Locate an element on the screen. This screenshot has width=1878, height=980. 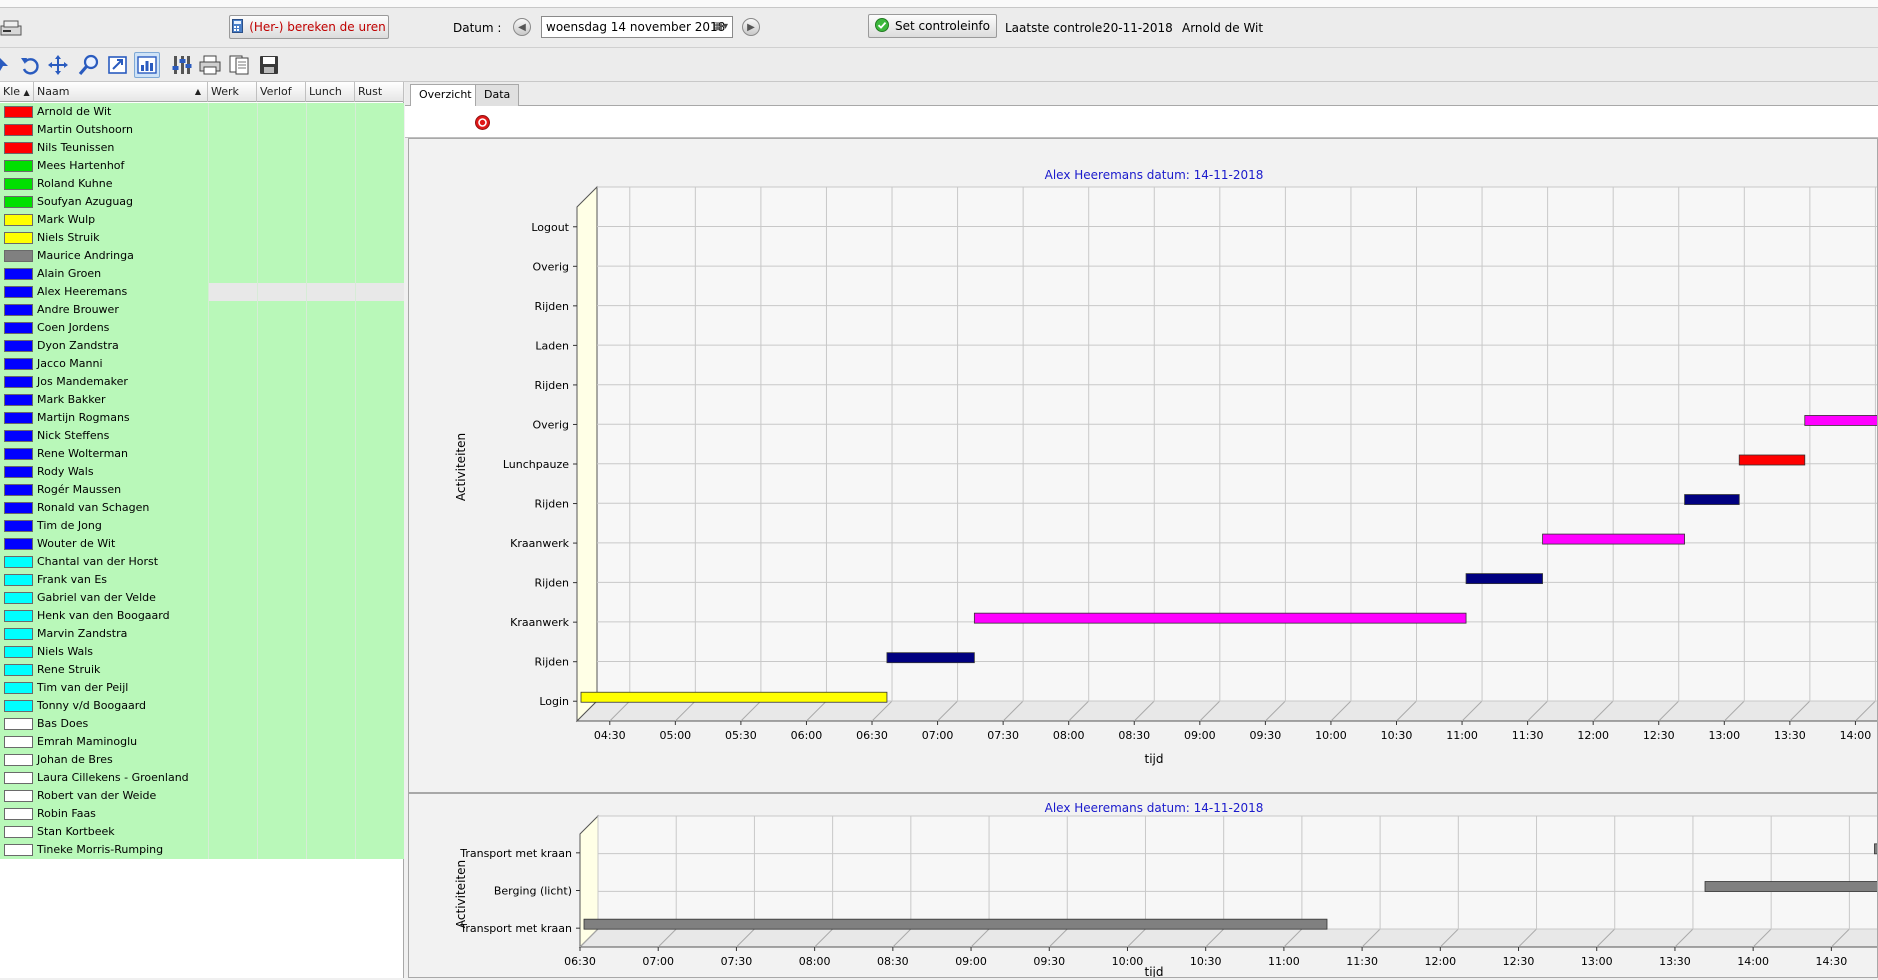
table-row: Mark Wulp is located at coordinates (202, 220).